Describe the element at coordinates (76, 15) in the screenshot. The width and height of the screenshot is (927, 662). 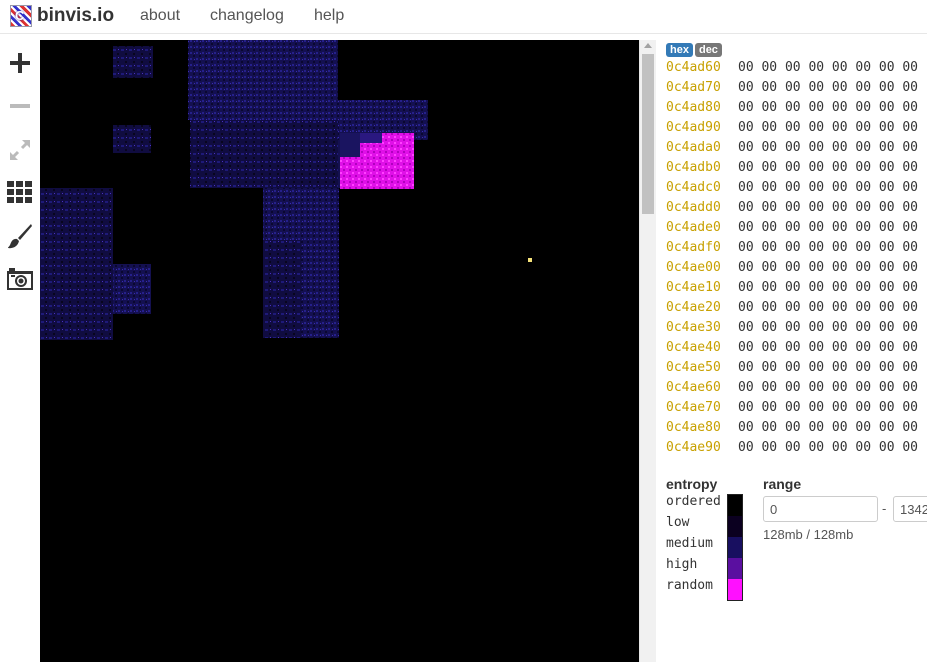
I see `brand-name: binvis.io` at that location.